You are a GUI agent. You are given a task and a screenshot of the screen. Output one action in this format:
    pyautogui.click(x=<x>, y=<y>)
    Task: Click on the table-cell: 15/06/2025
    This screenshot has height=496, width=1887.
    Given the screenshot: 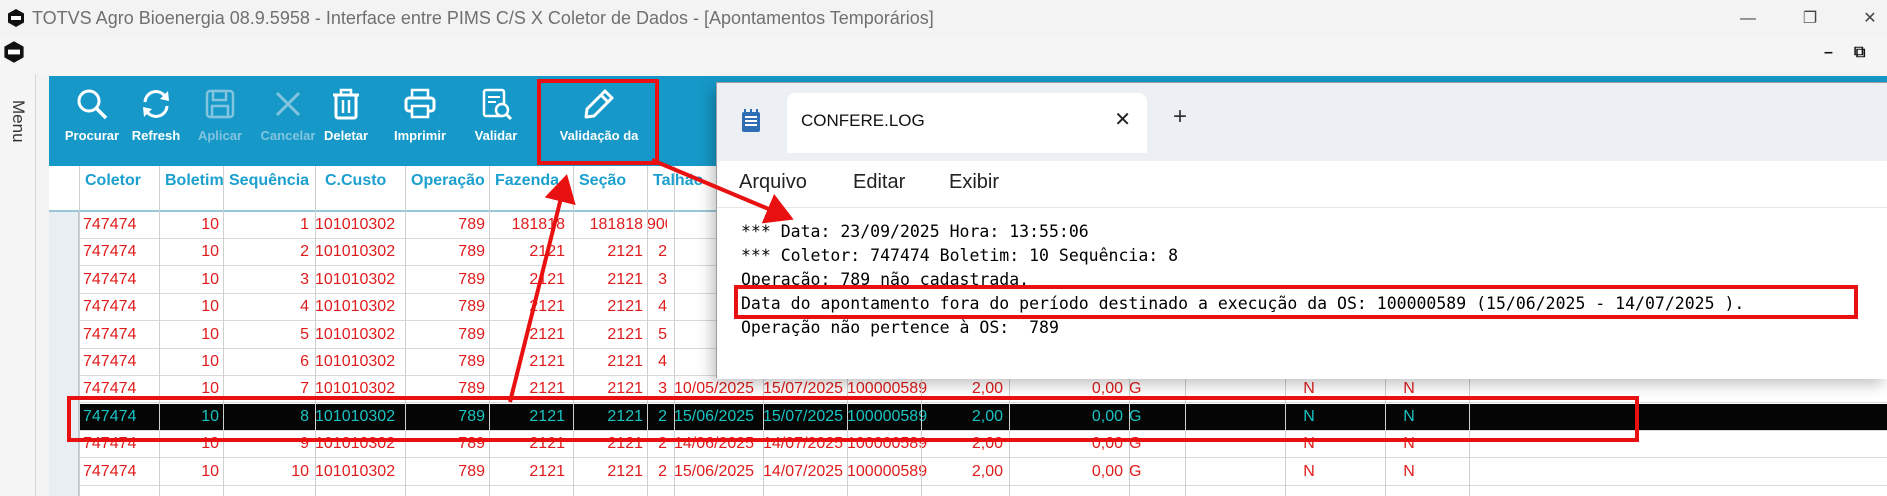 What is the action you would take?
    pyautogui.click(x=717, y=472)
    